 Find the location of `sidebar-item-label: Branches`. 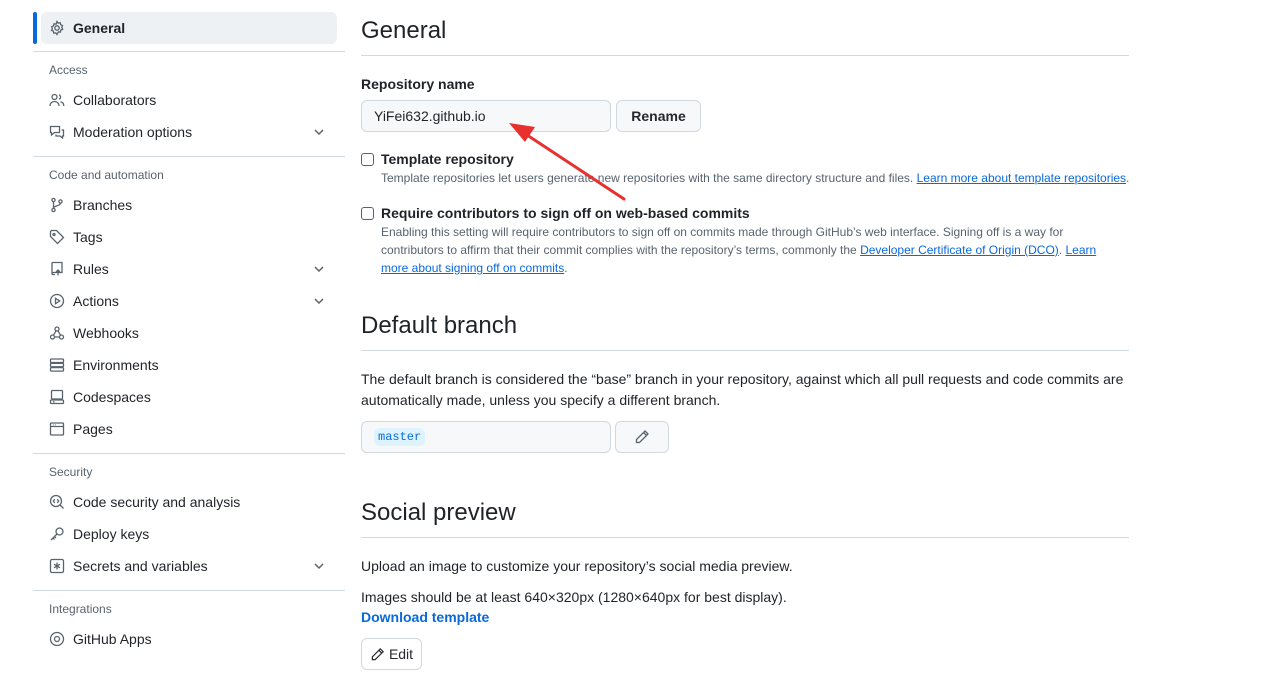

sidebar-item-label: Branches is located at coordinates (103, 205).